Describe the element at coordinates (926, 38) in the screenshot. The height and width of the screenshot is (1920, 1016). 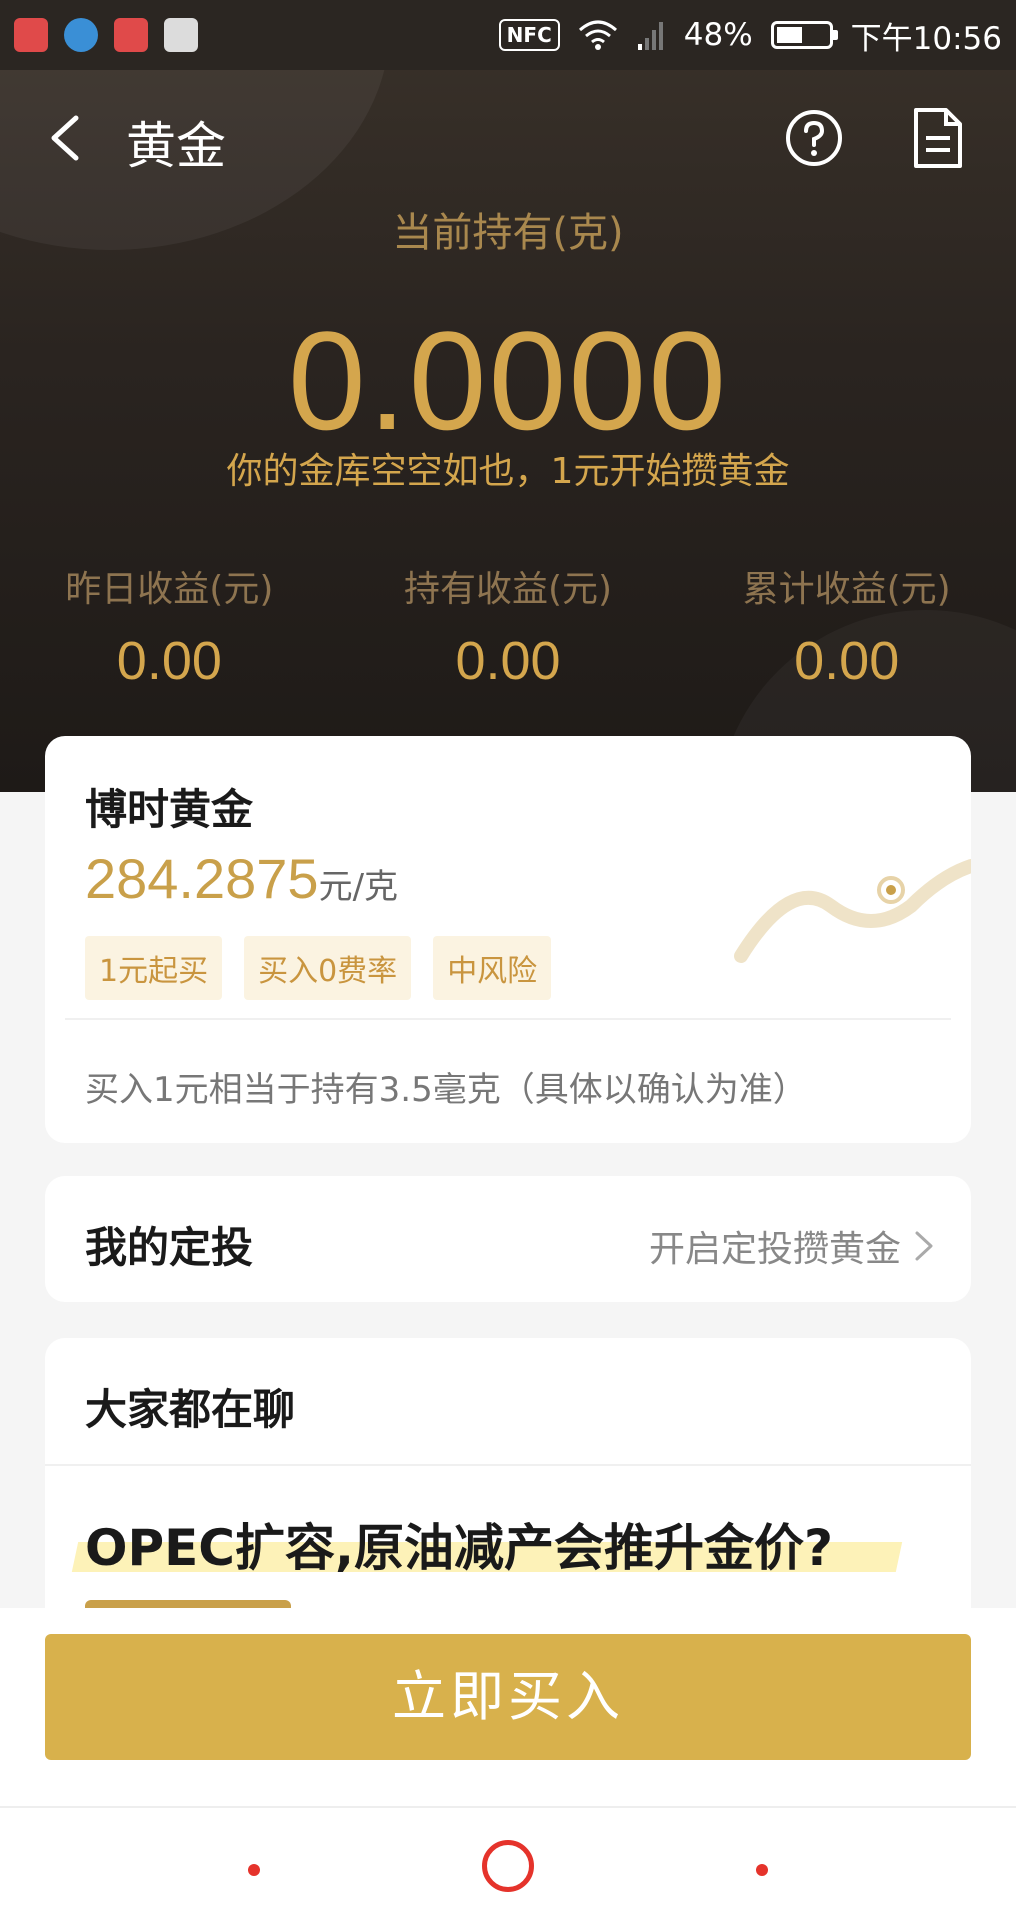
I see `clock: 下午10:56` at that location.